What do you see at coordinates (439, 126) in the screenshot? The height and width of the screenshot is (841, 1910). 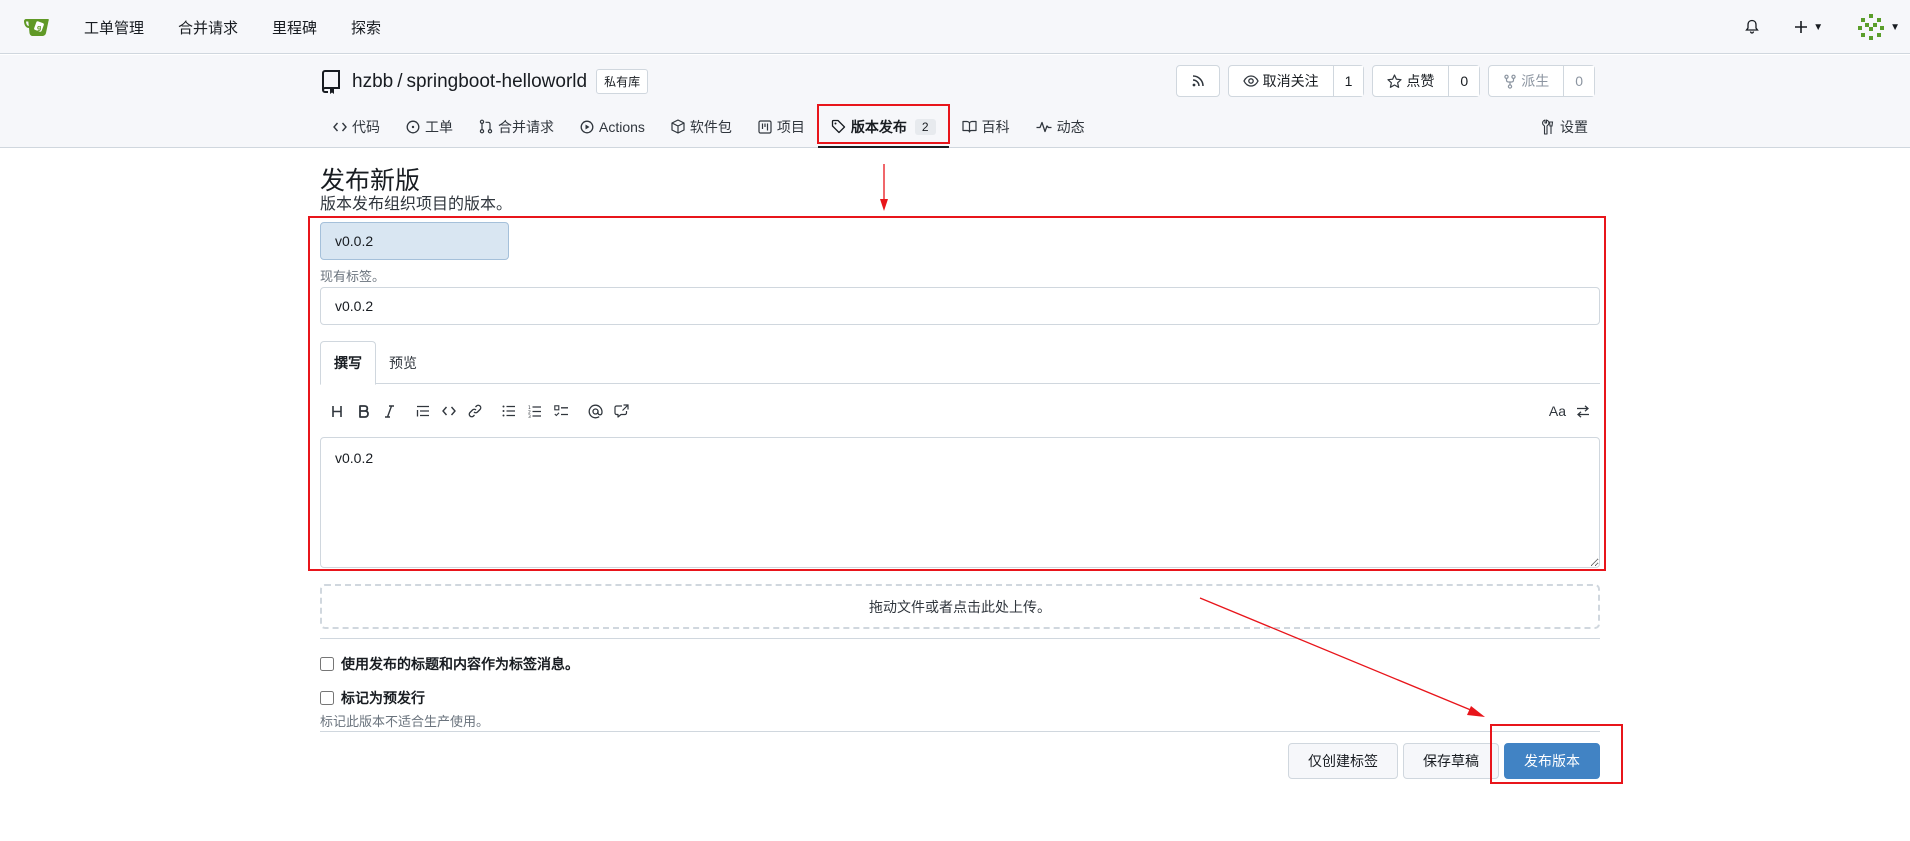 I see `tab-issues-label: 工单` at bounding box center [439, 126].